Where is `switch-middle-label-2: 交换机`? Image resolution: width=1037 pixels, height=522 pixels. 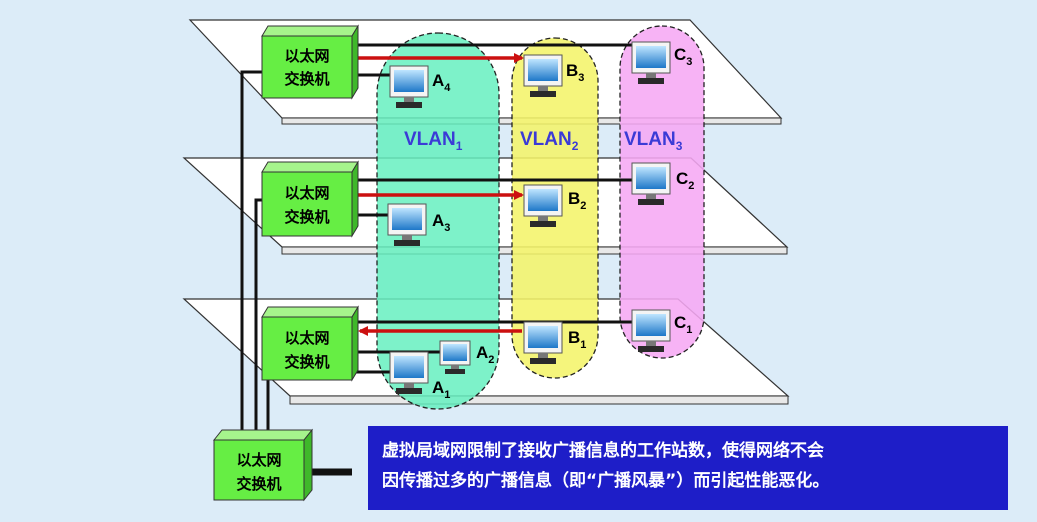
switch-middle-label-2: 交换机 is located at coordinates (306, 217).